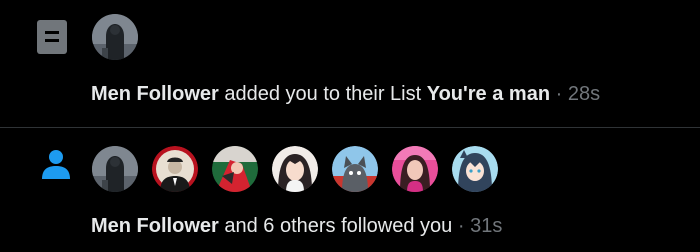 This screenshot has width=700, height=252. I want to click on notification-action: and 6 others followed you, so click(338, 226).